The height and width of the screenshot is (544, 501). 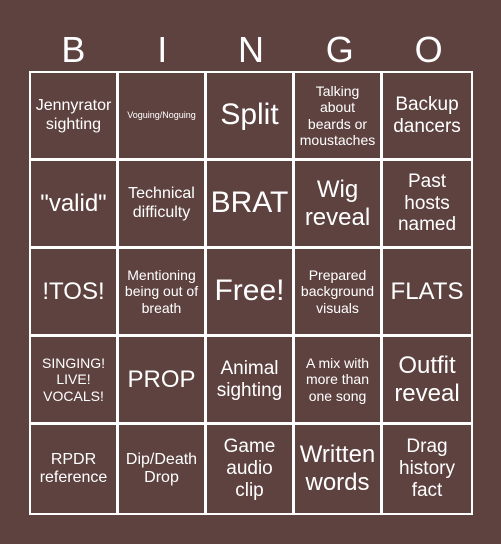 What do you see at coordinates (427, 469) in the screenshot?
I see `bingo-cell: Drag history fact` at bounding box center [427, 469].